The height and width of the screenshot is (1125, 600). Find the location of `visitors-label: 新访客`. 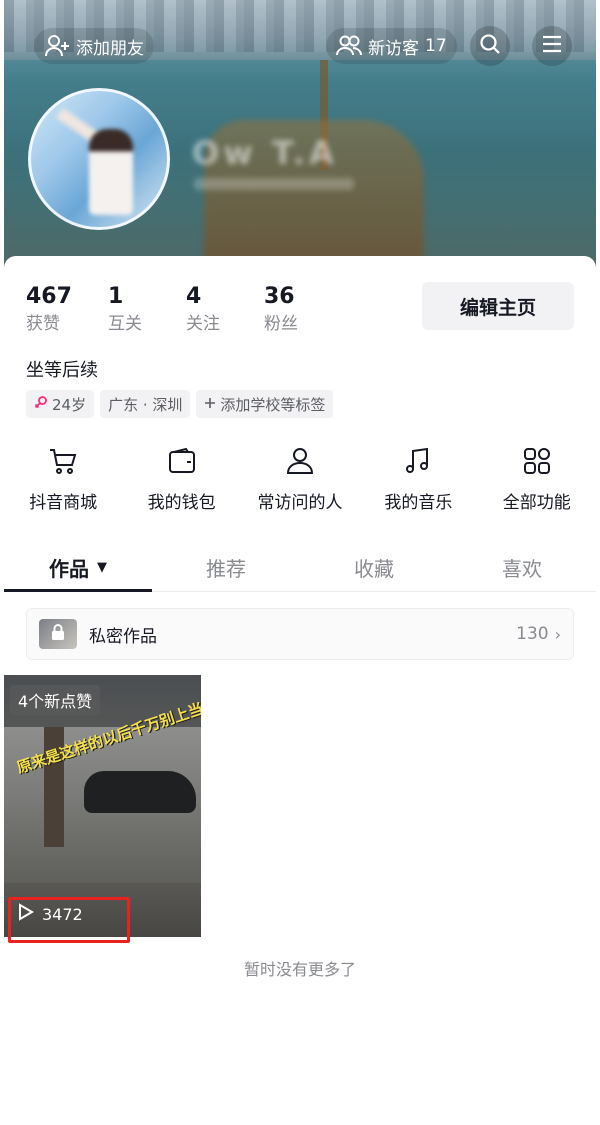

visitors-label: 新访客 is located at coordinates (393, 48).